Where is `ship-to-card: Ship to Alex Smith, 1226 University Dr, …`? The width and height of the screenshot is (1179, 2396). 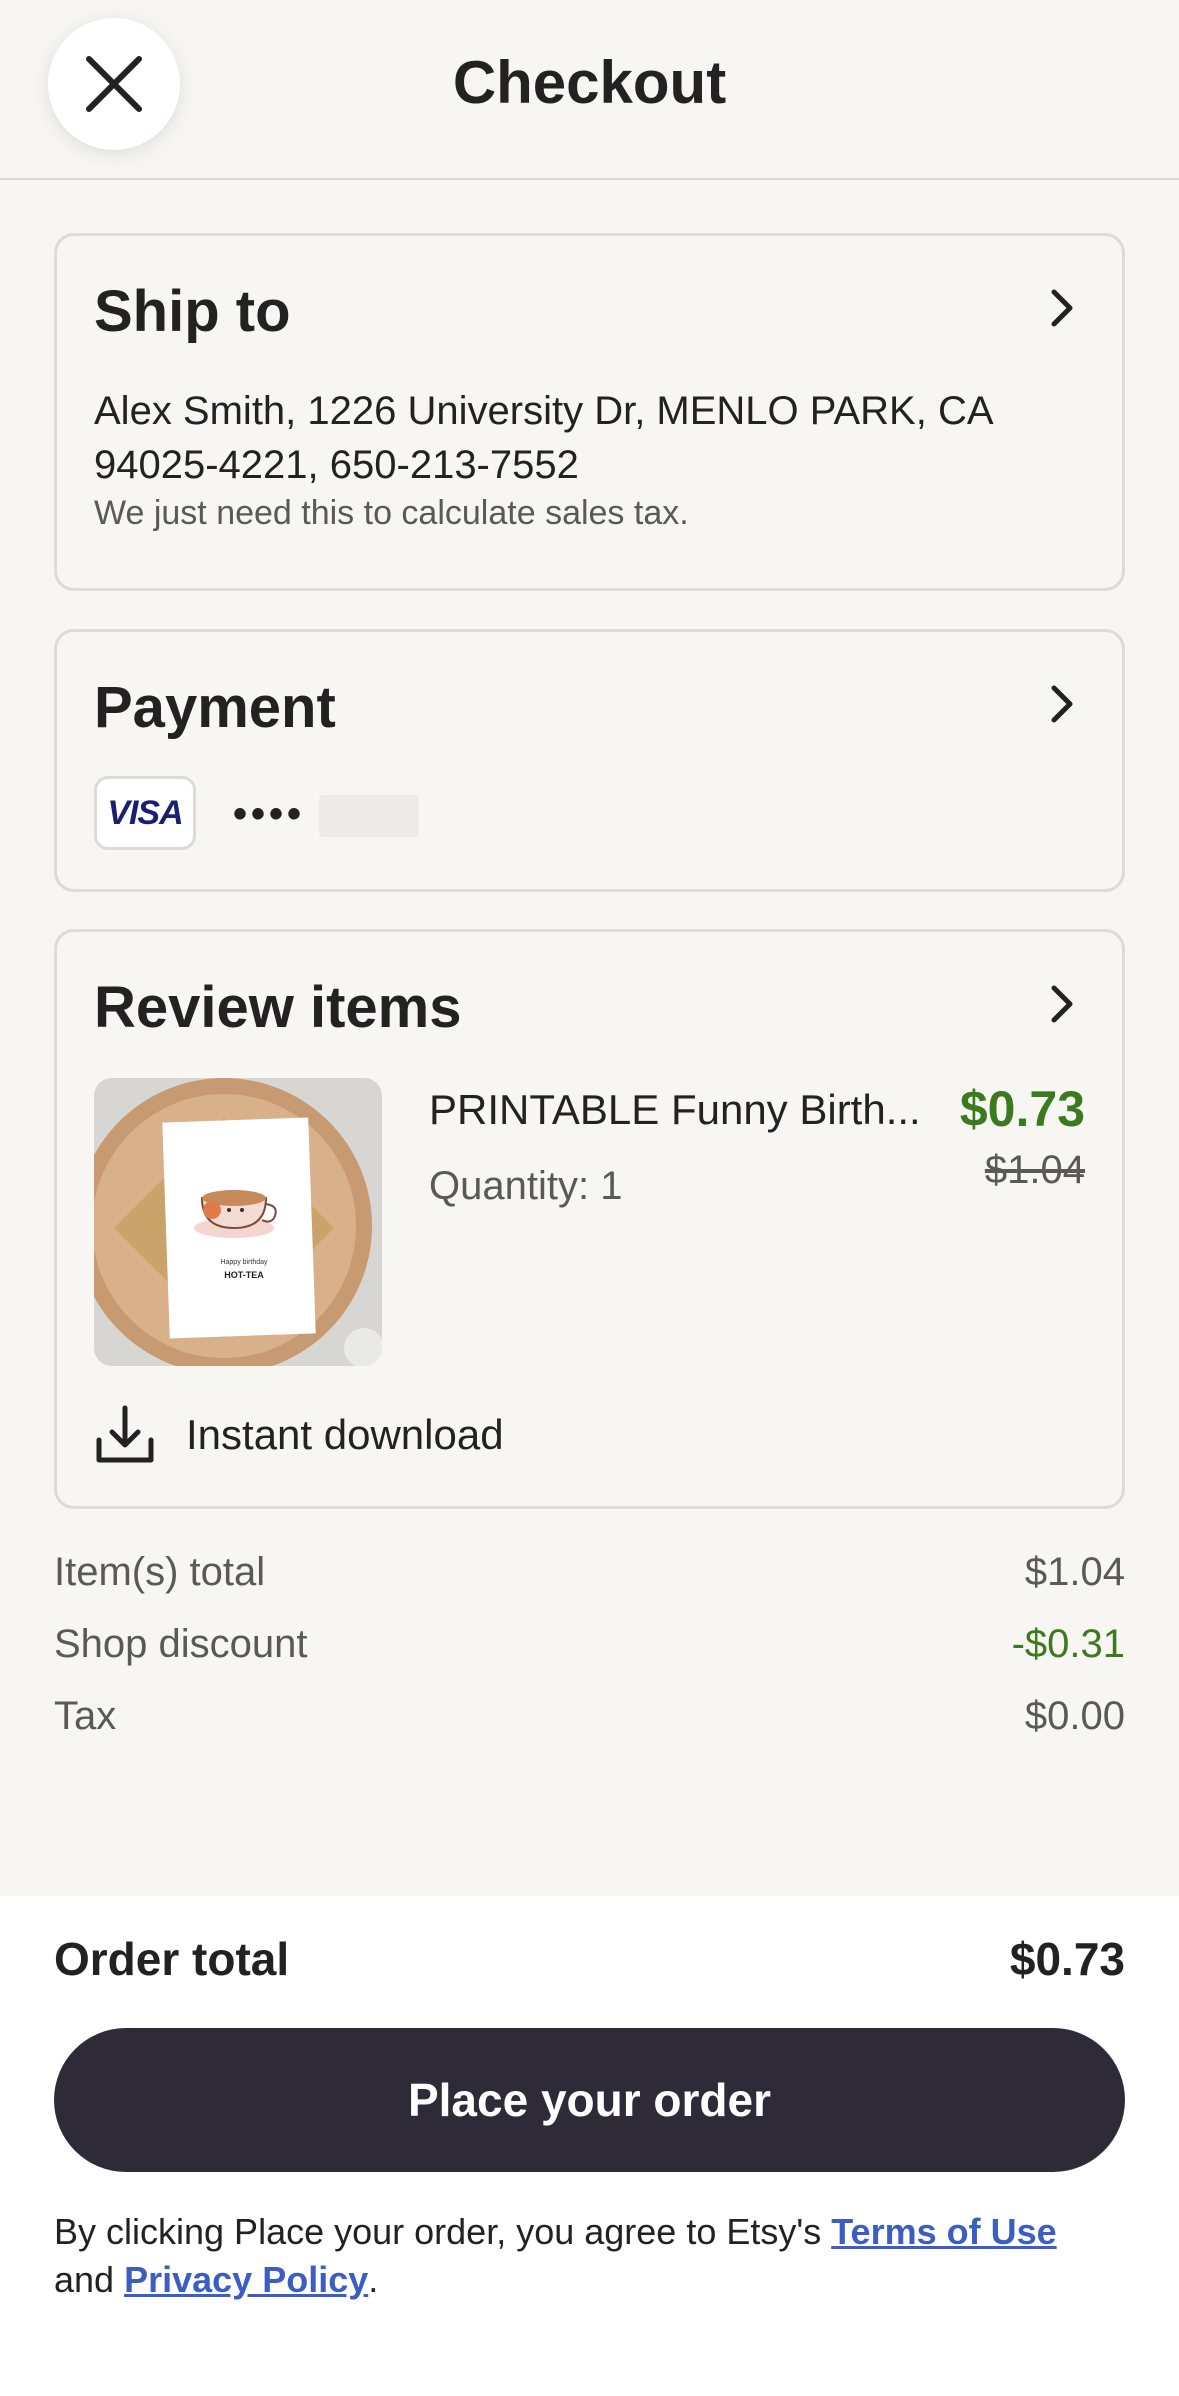
ship-to-card: Ship to Alex Smith, 1226 University Dr, … is located at coordinates (589, 412).